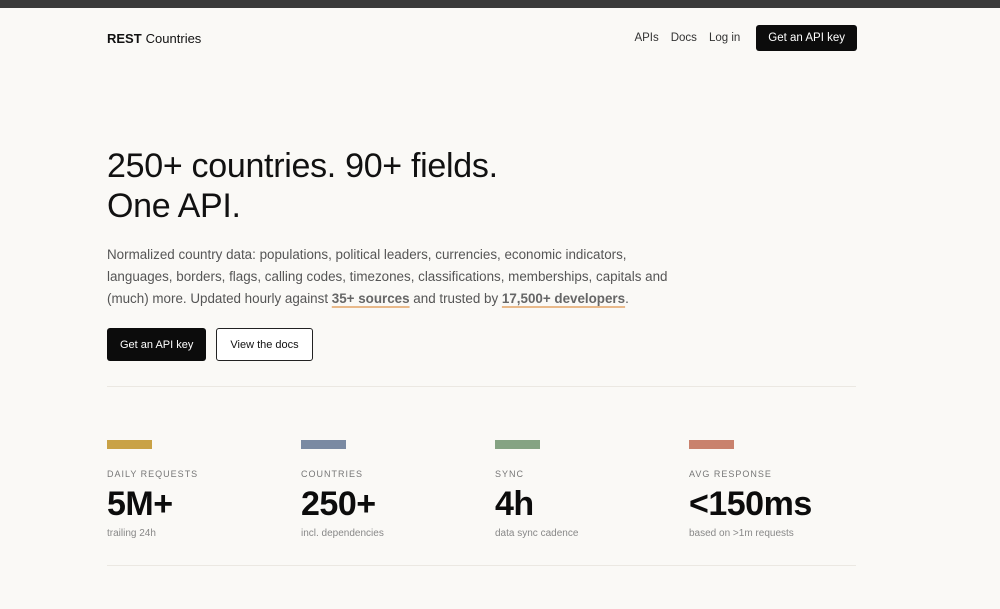  What do you see at coordinates (510, 474) in the screenshot?
I see `stat-label: SYNC` at bounding box center [510, 474].